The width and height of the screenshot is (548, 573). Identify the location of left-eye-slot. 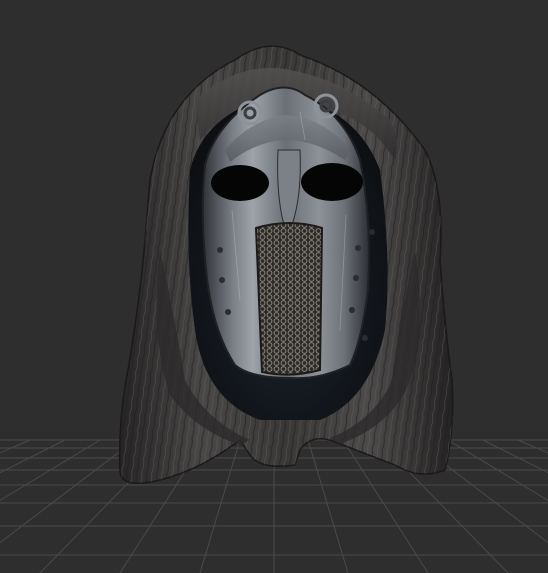
(240, 183).